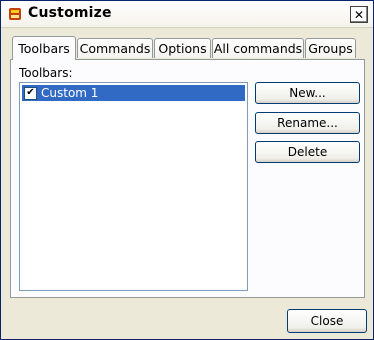 The width and height of the screenshot is (374, 340). I want to click on tab-groups: Groups, so click(330, 48).